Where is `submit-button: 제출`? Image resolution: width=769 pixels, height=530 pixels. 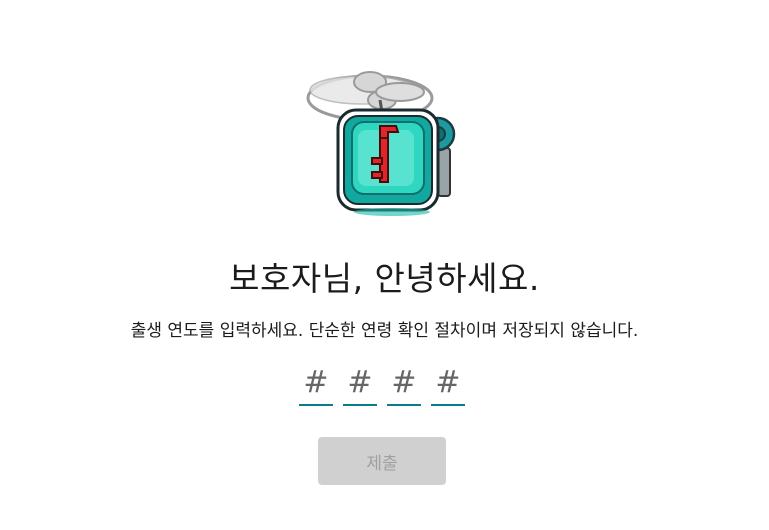
submit-button: 제출 is located at coordinates (382, 461).